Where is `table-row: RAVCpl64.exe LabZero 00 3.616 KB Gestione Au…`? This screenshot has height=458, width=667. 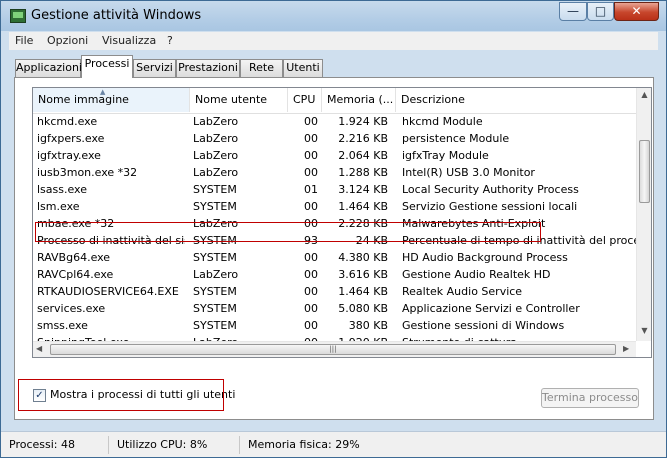
table-row: RAVCpl64.exe LabZero 00 3.616 KB Gestione Au… is located at coordinates (334, 274).